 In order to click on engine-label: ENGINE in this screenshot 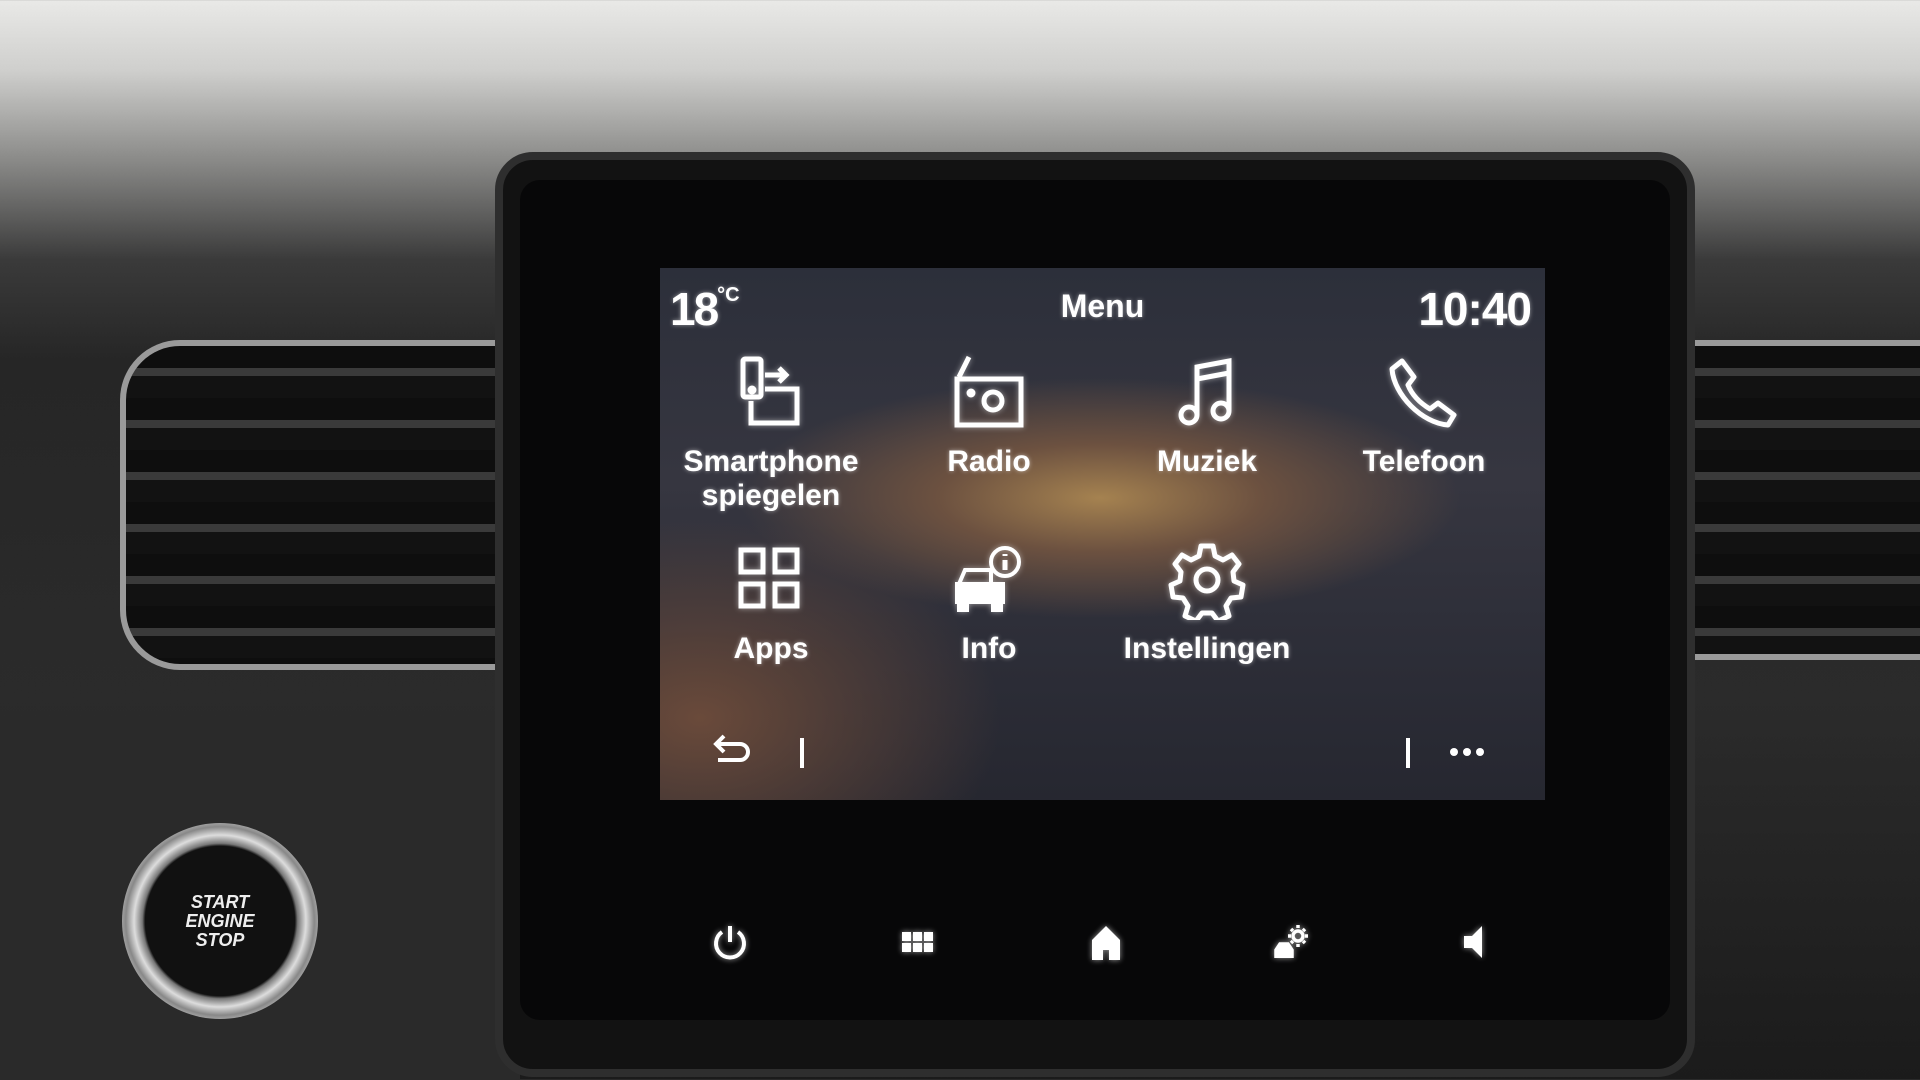, I will do `click(220, 920)`.